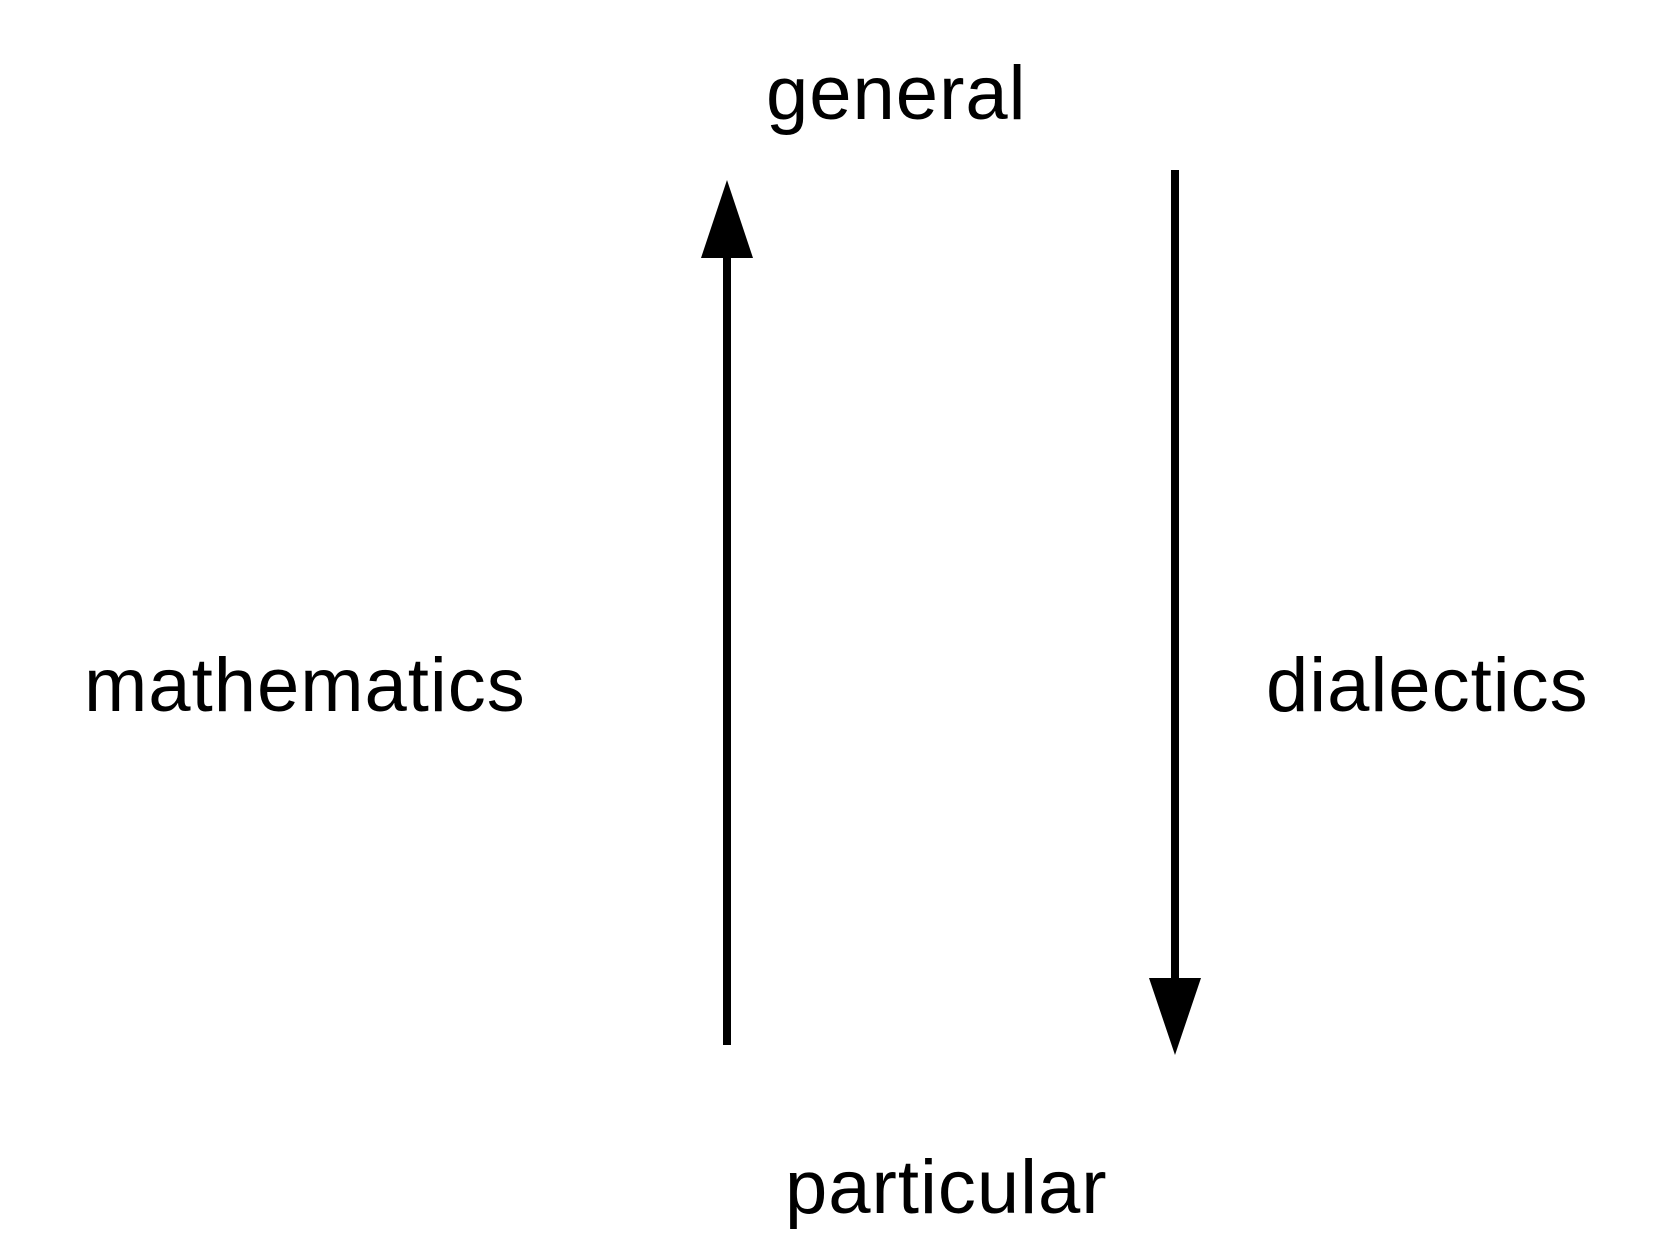 This screenshot has height=1260, width=1680. I want to click on edge-label-mathematics: mathematics, so click(305, 685).